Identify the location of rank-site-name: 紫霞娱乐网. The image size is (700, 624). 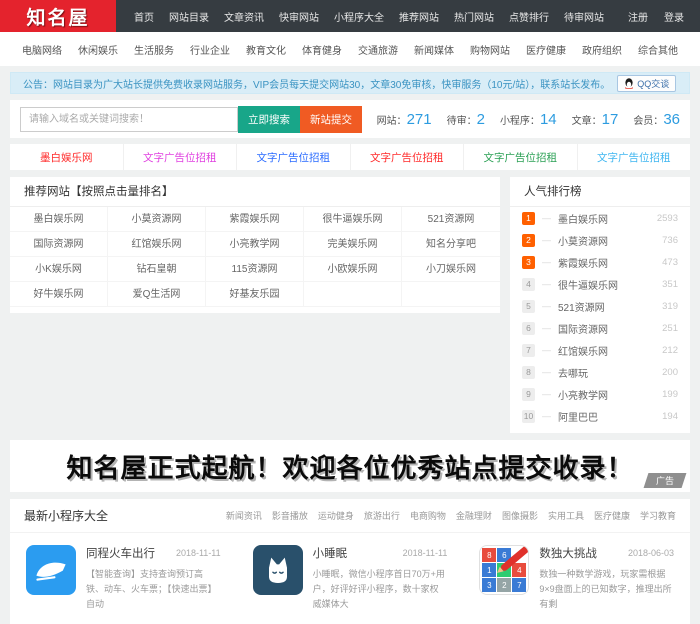
(610, 262).